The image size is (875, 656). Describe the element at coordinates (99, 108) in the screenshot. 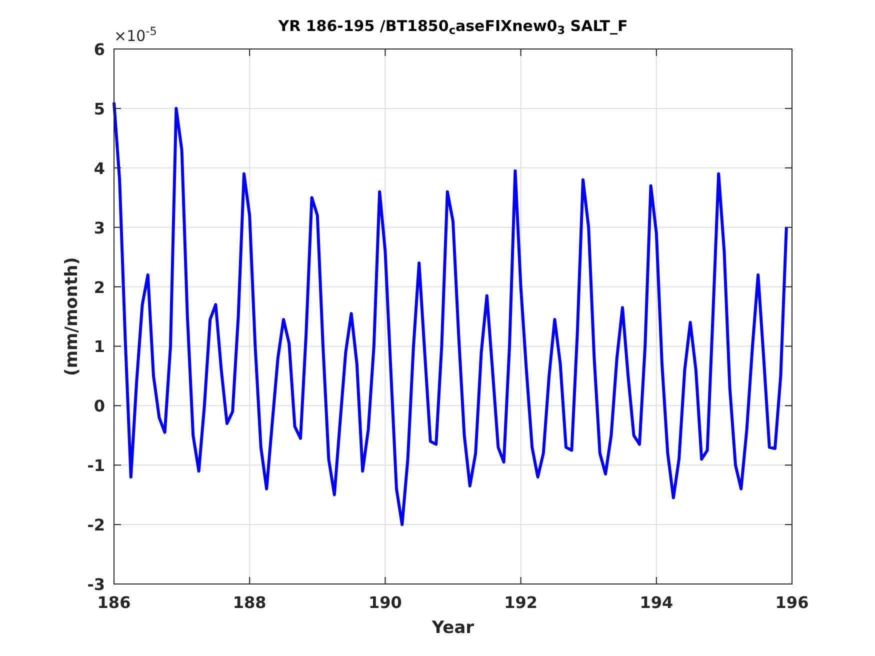

I see `tick-label: 5` at that location.